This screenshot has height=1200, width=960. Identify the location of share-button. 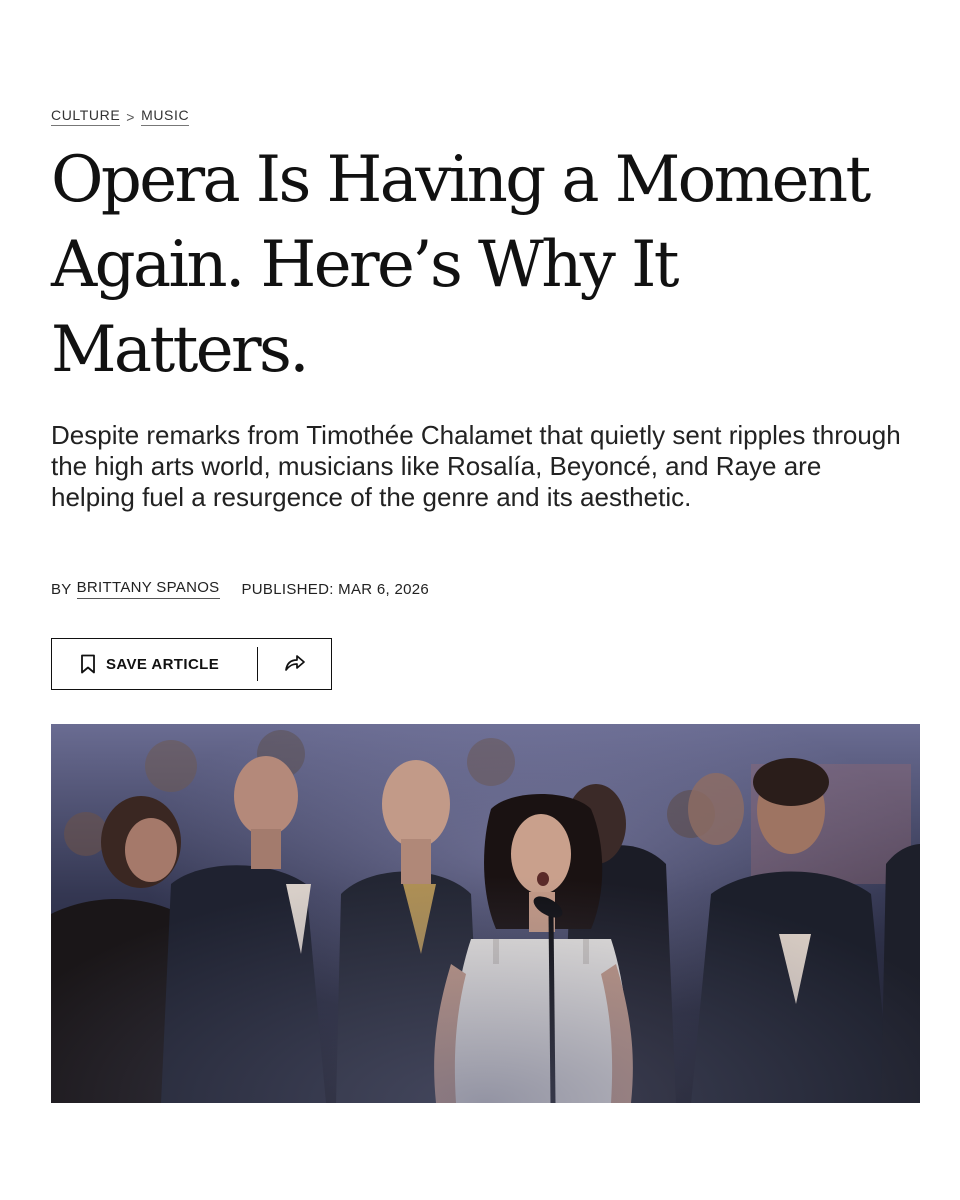
(294, 664).